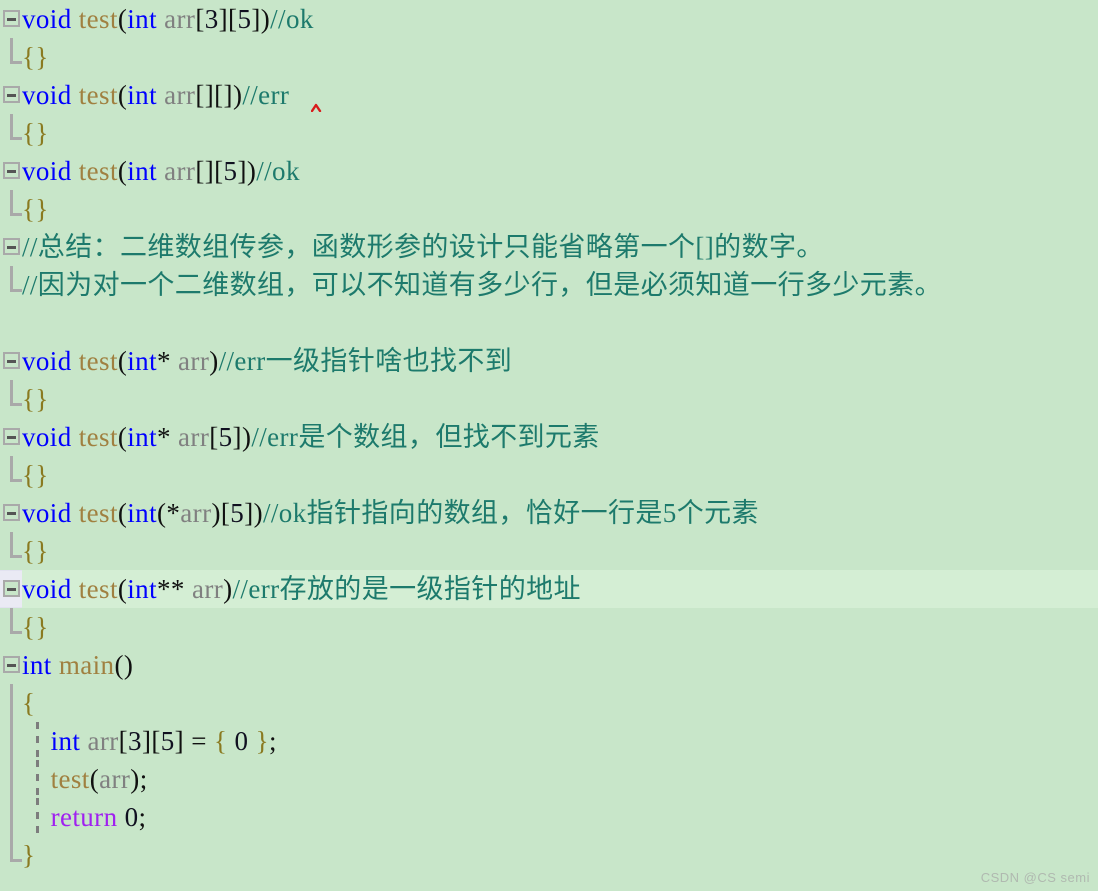 The width and height of the screenshot is (1098, 891). I want to click on code-text: void test(int* arr[5])//err是个数组，但找不到元素, so click(311, 437).